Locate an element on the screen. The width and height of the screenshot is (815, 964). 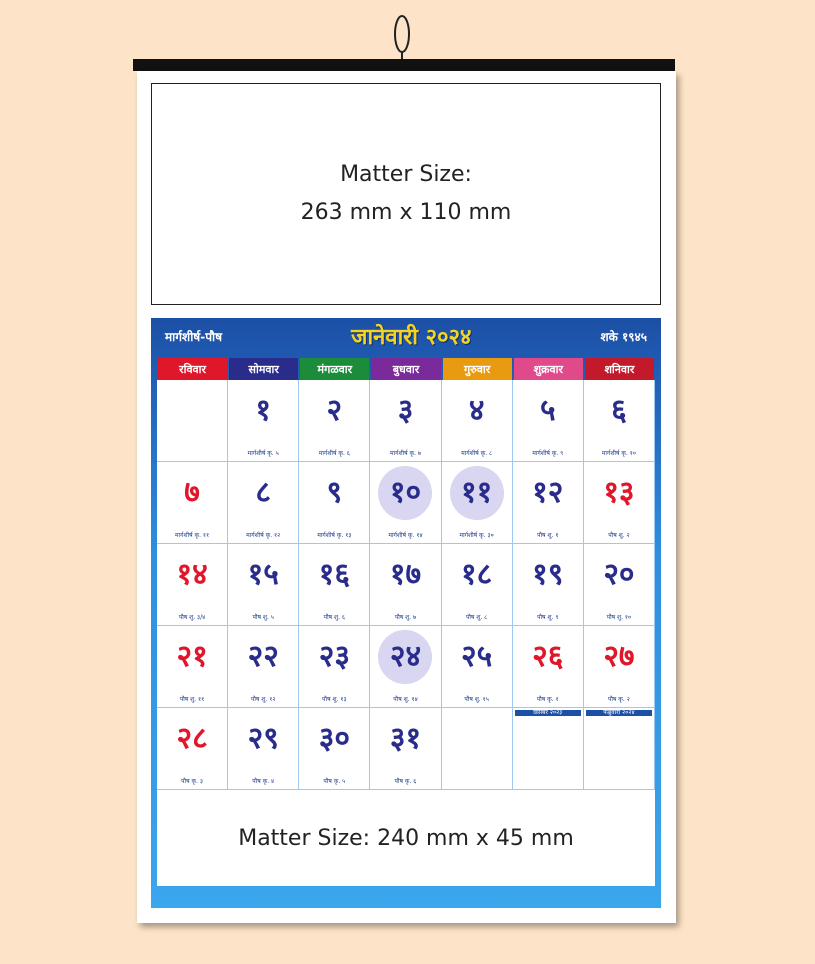
tithi-text: मार्गशीर्ष कृ. ९ is located at coordinates (548, 453).